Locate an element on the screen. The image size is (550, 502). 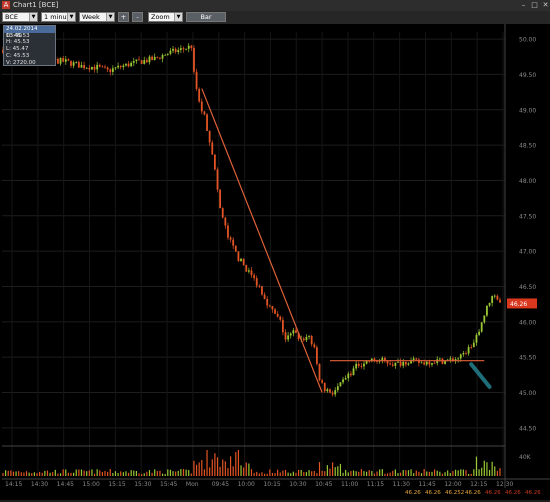
interval-select: 1 minute ▼ is located at coordinates (58, 17).